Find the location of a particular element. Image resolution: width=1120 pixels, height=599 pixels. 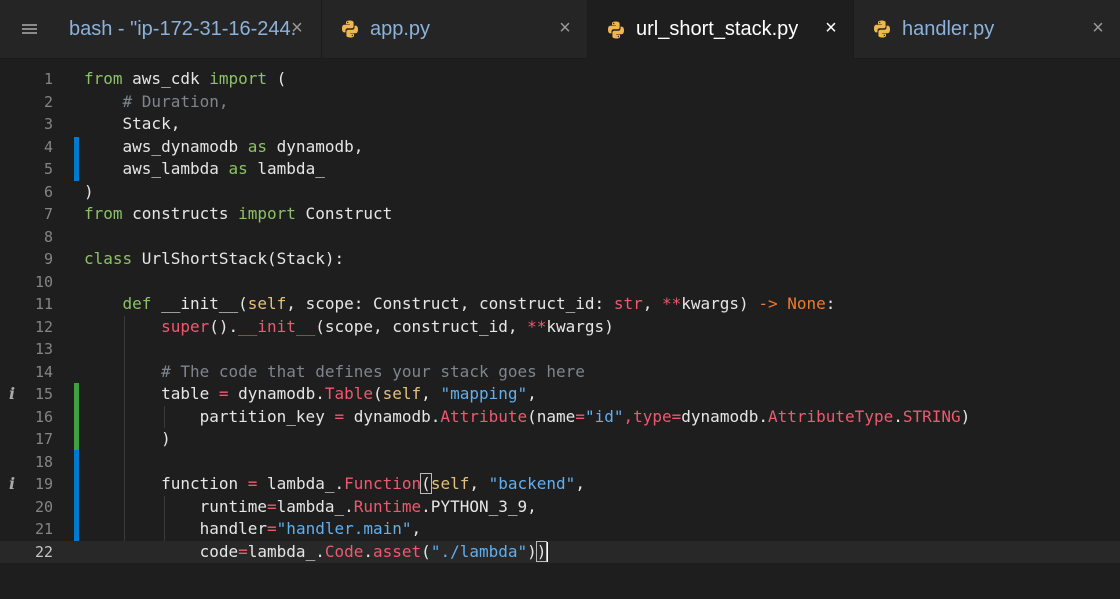

code-token: Stack, is located at coordinates (132, 123).